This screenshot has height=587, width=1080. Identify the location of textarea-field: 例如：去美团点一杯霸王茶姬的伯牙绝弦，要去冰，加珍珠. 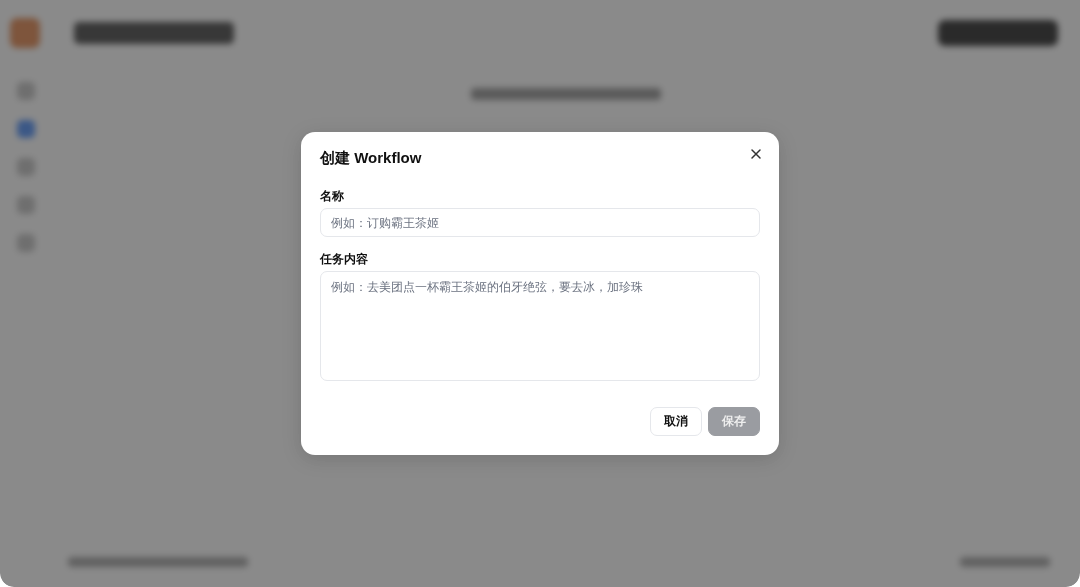
(540, 326).